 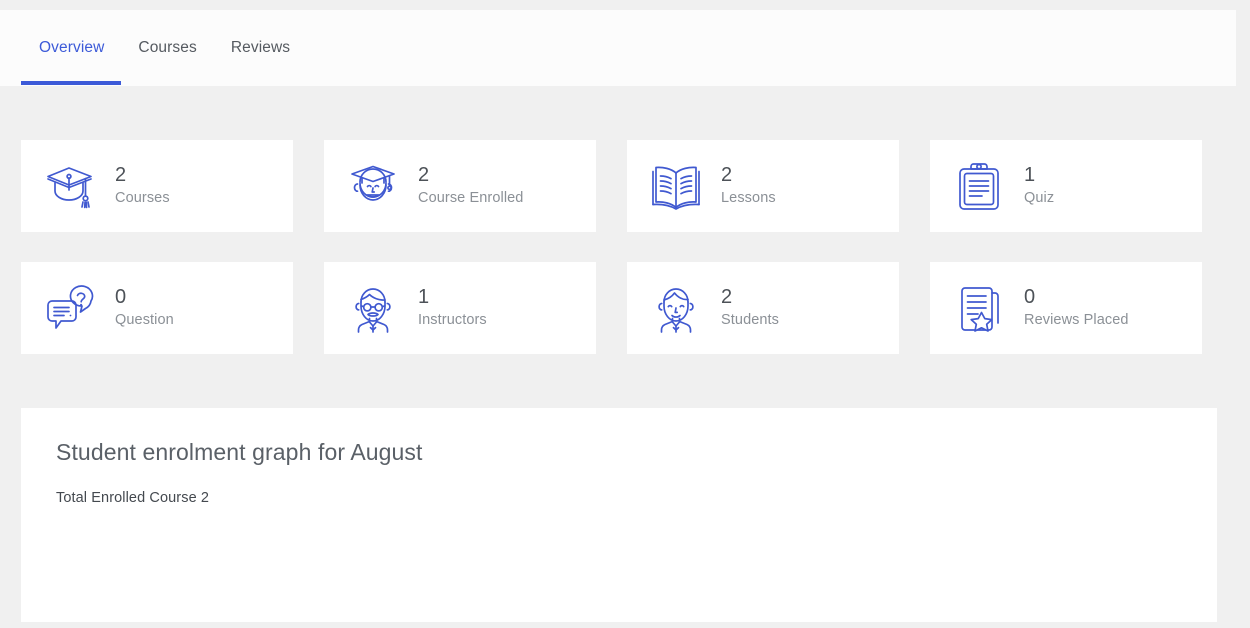 I want to click on stat-text: 2 Courses, so click(x=142, y=186).